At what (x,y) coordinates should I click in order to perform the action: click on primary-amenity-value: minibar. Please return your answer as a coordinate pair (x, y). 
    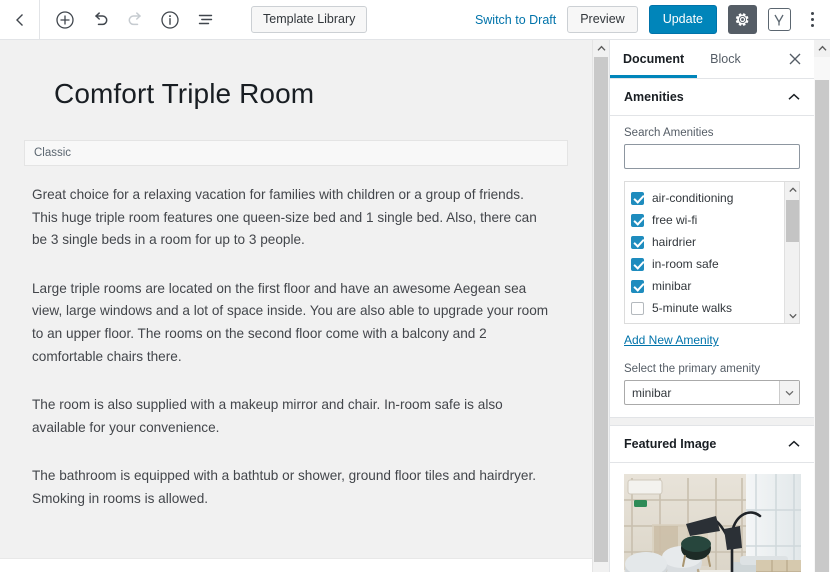
    Looking at the image, I should click on (652, 392).